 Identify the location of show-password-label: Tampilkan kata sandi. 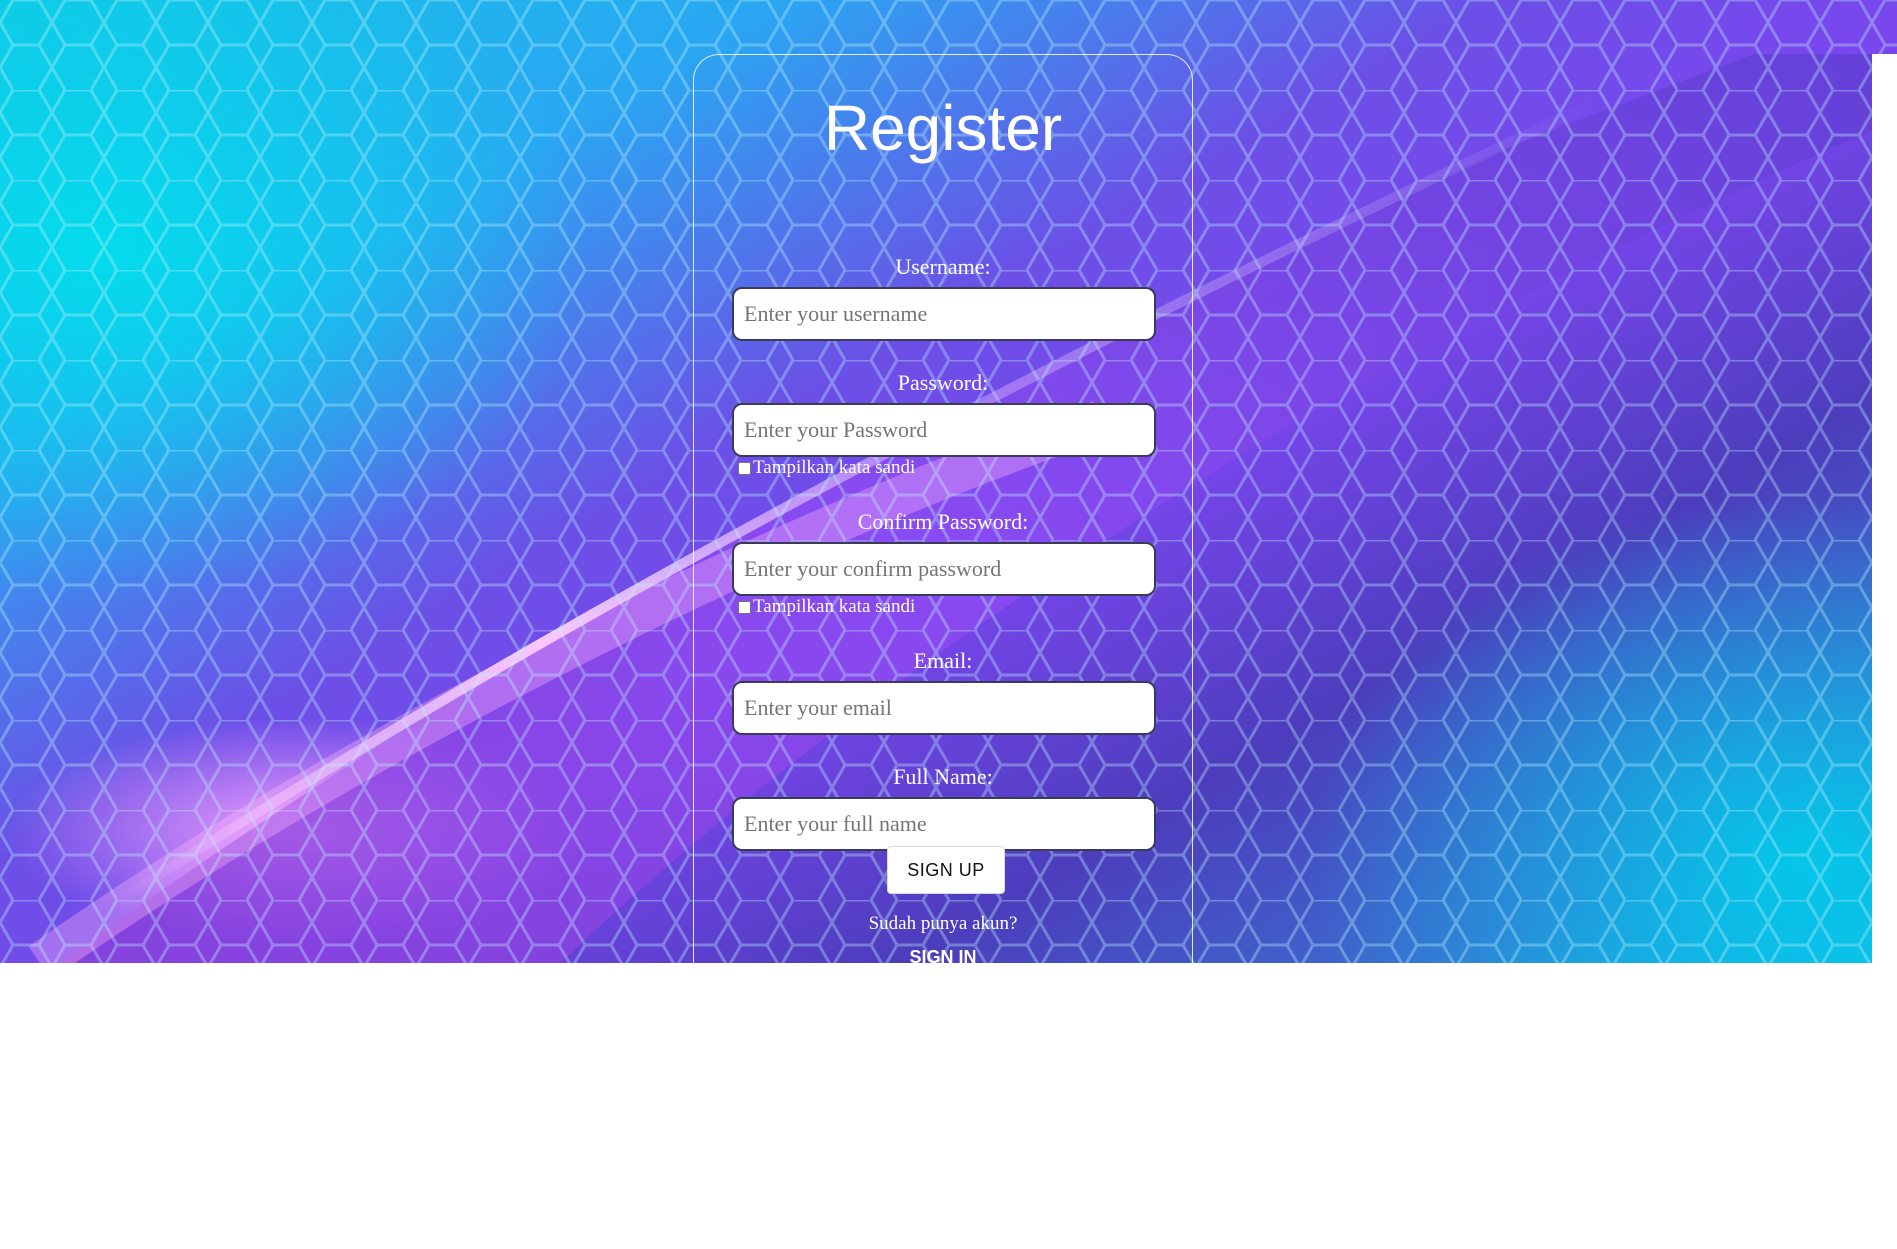
(834, 467).